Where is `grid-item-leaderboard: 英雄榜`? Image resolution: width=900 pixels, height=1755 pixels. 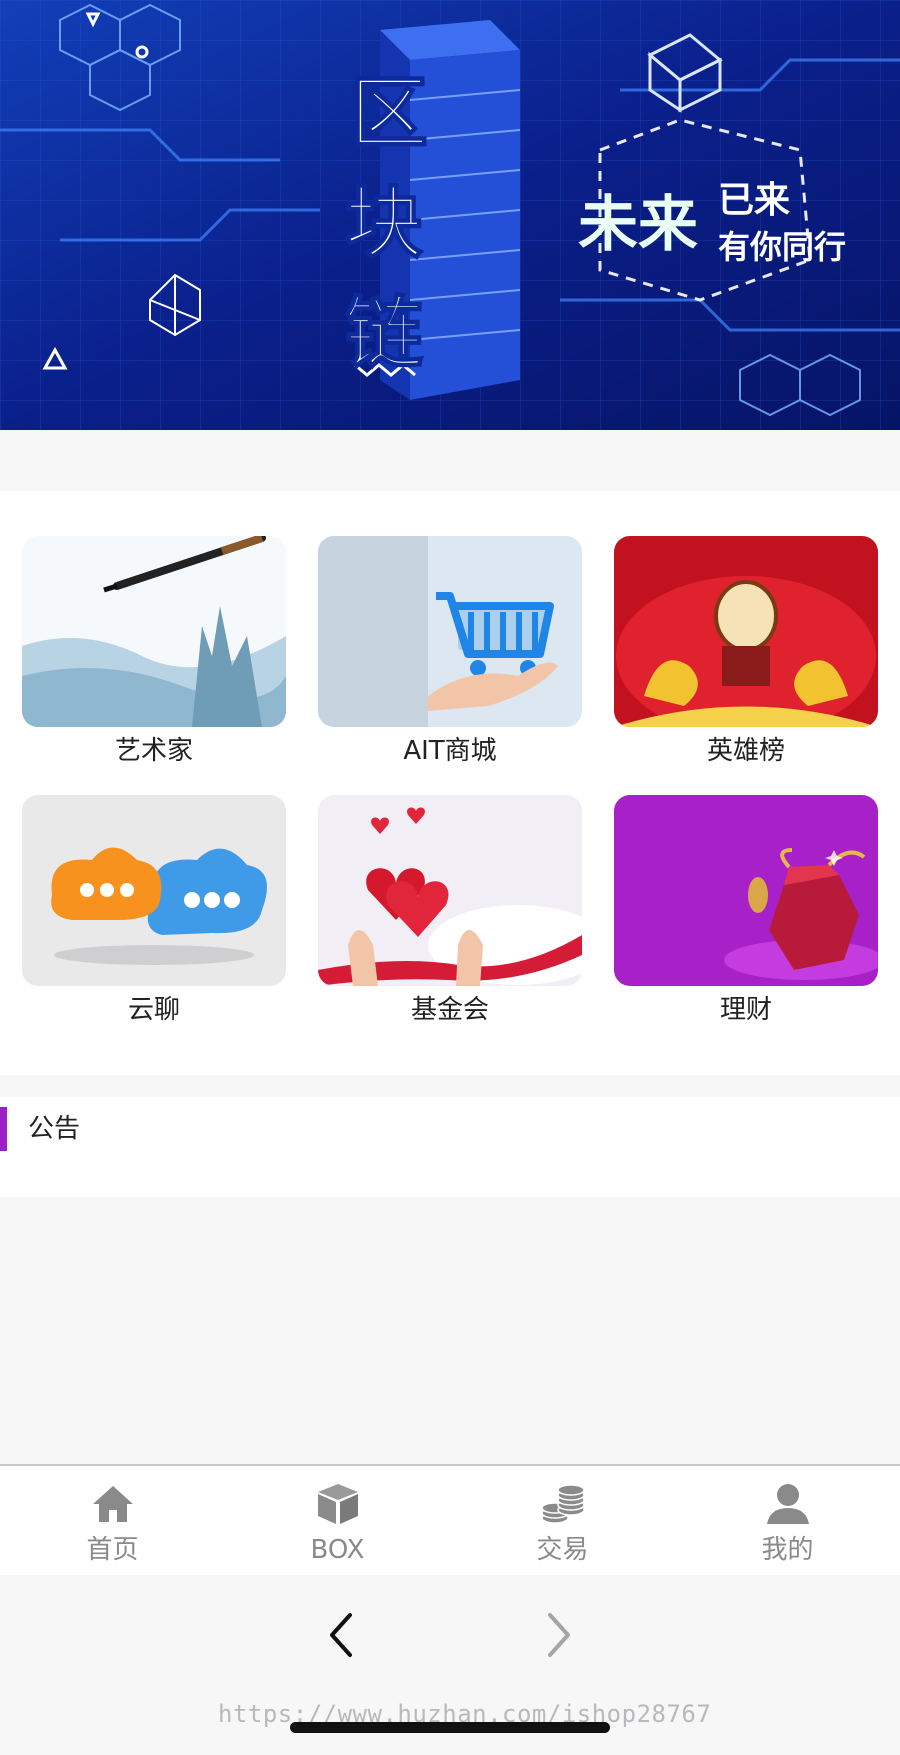
grid-item-leaderboard: 英雄榜 is located at coordinates (746, 652).